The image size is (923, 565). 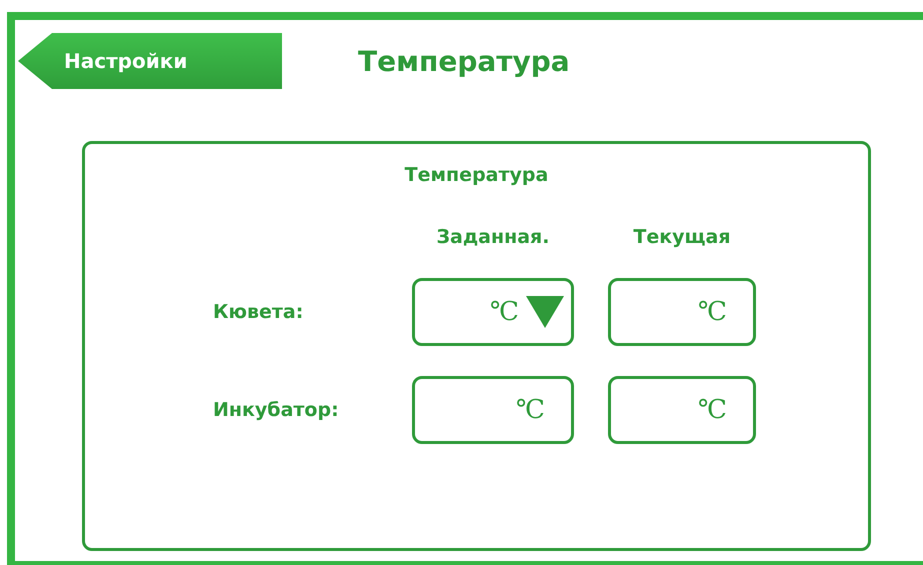 I want to click on page-title: Температура, so click(x=464, y=61).